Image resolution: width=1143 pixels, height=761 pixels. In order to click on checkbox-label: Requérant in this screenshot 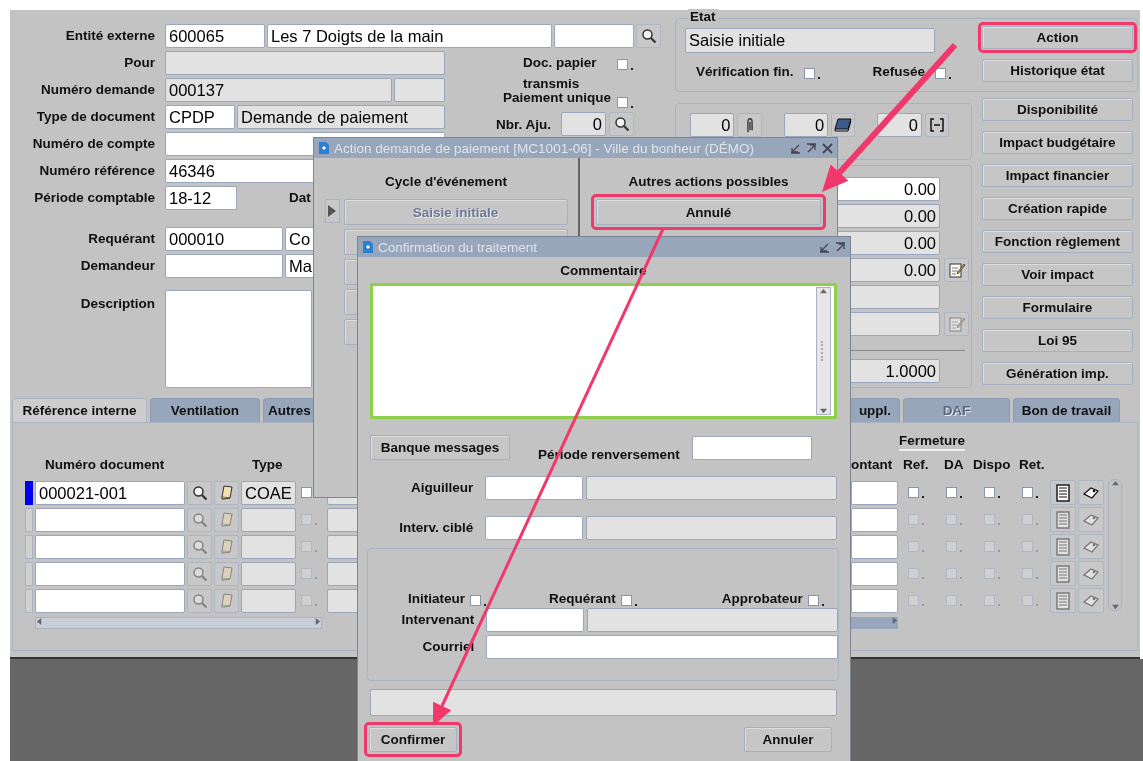, I will do `click(582, 598)`.